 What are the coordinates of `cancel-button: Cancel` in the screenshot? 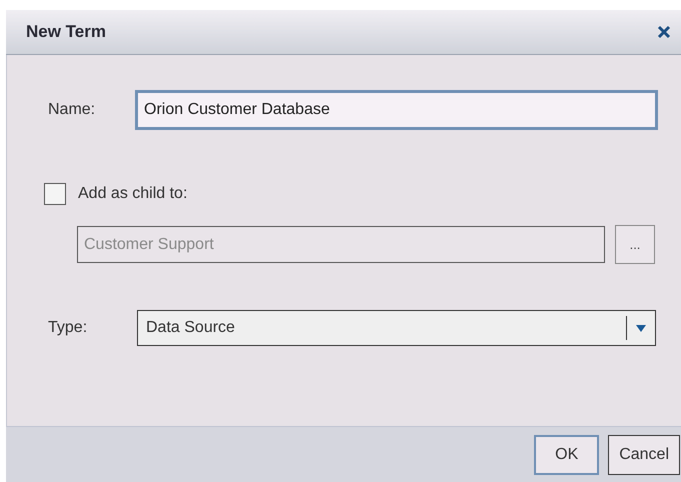 It's located at (644, 454).